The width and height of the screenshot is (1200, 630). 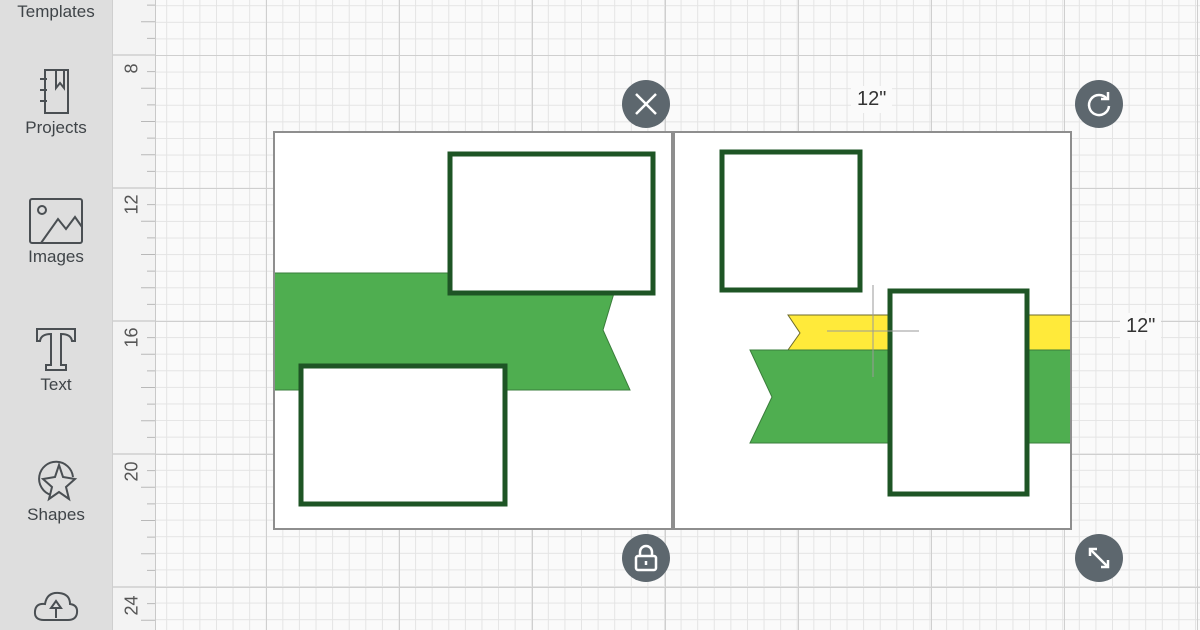 I want to click on left-frame-top, so click(x=551, y=223).